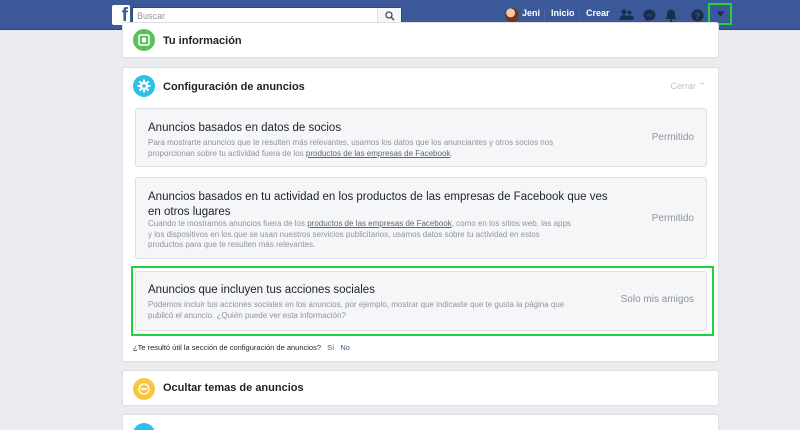 The image size is (800, 430). I want to click on search-icon, so click(389, 15).